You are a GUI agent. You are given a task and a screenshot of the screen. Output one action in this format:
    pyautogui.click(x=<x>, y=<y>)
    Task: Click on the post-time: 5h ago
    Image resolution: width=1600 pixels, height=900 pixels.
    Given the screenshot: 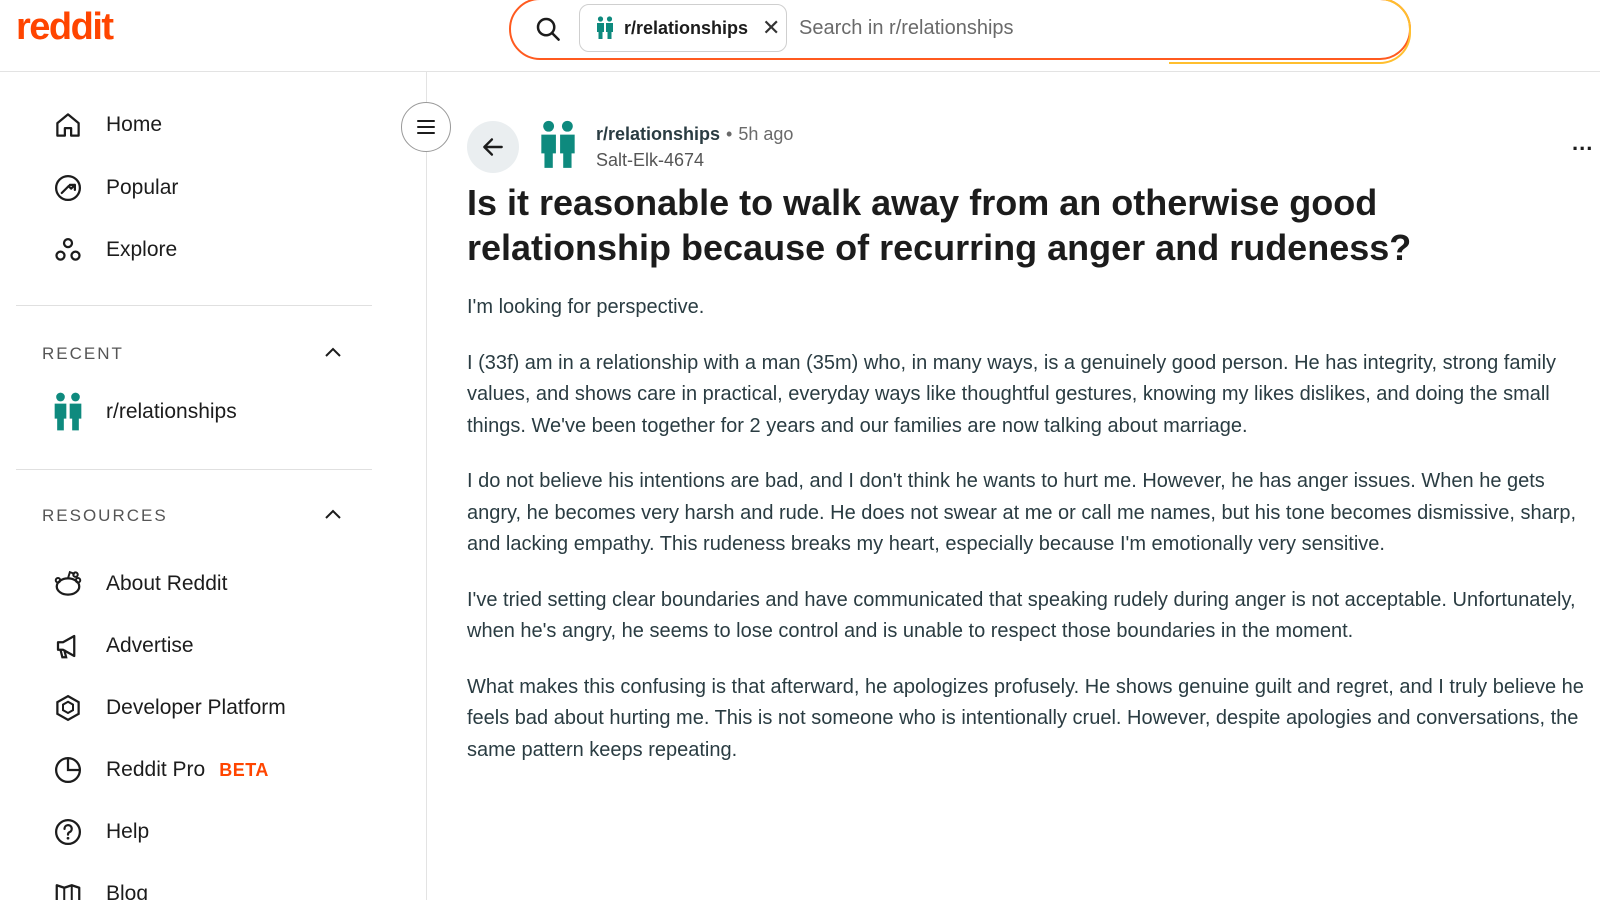 What is the action you would take?
    pyautogui.click(x=766, y=134)
    